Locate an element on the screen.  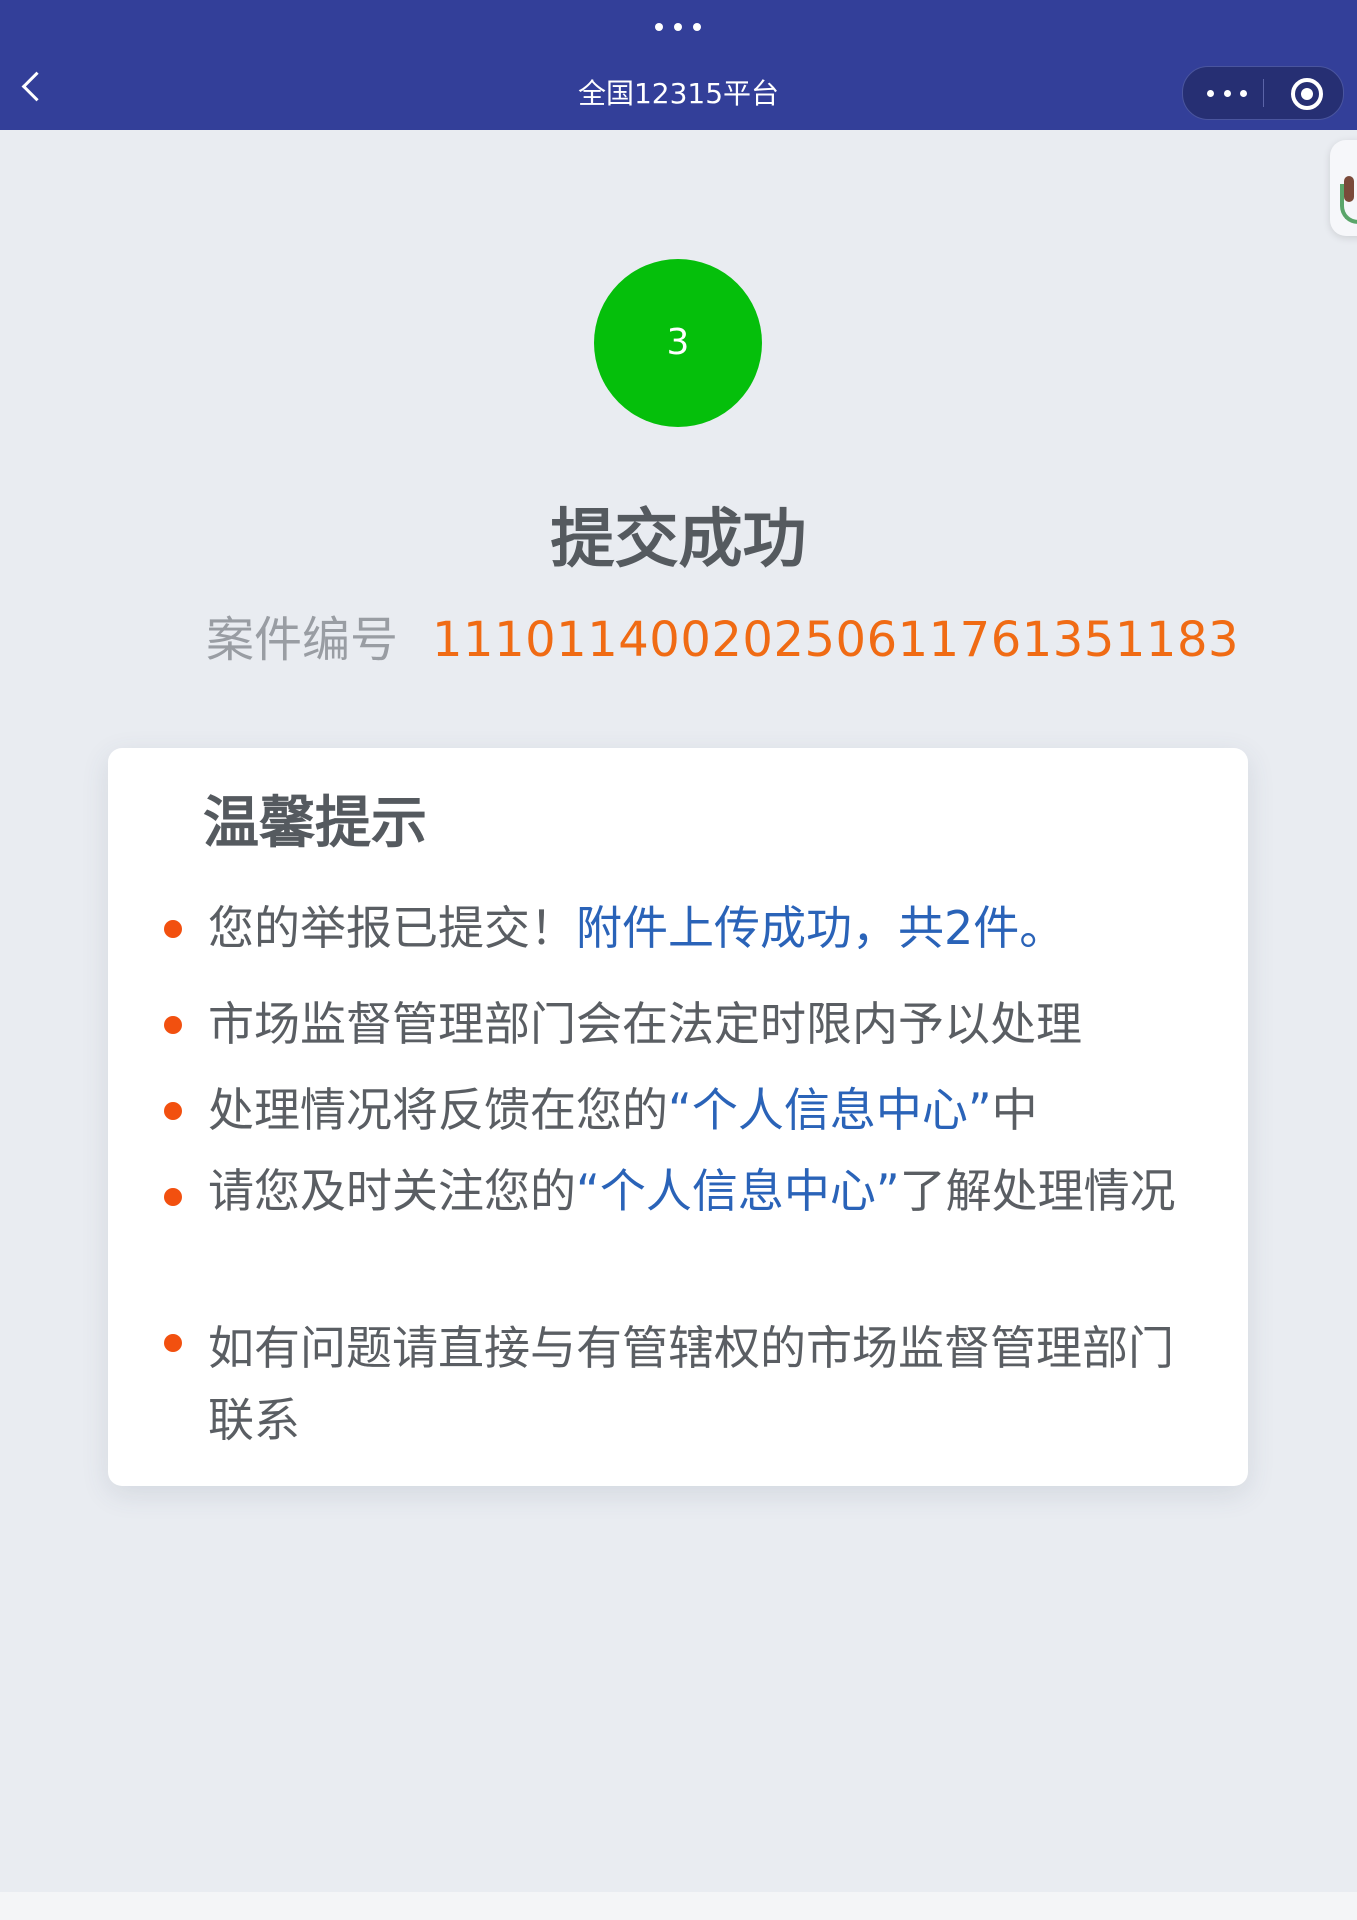
tip-text: 处理情况将反馈在您的 is located at coordinates (438, 1110).